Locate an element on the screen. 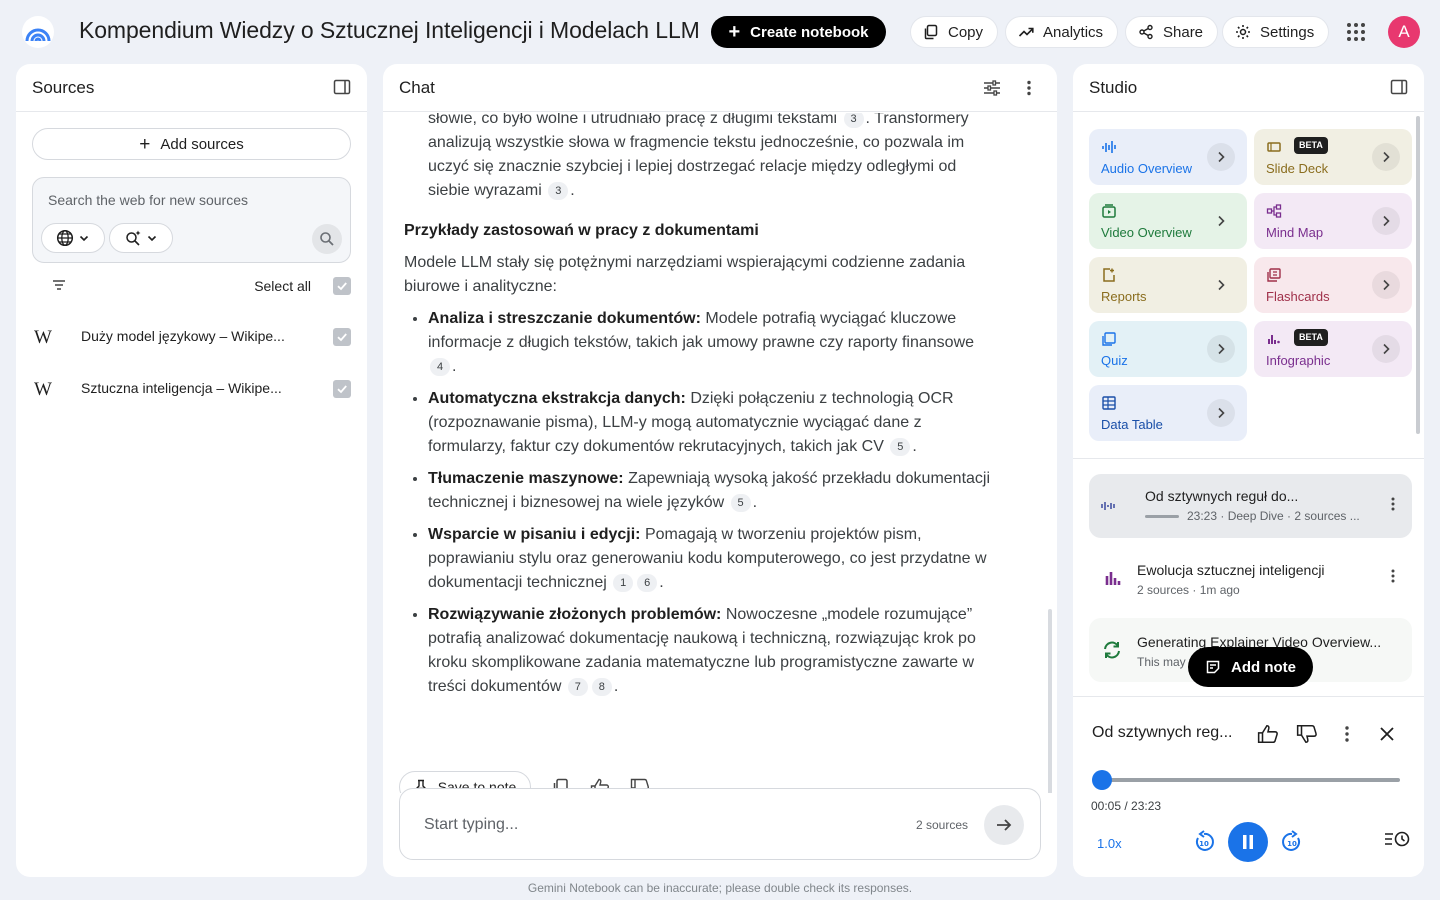 The width and height of the screenshot is (1440, 900). arrow-right-icon is located at coordinates (1004, 825).